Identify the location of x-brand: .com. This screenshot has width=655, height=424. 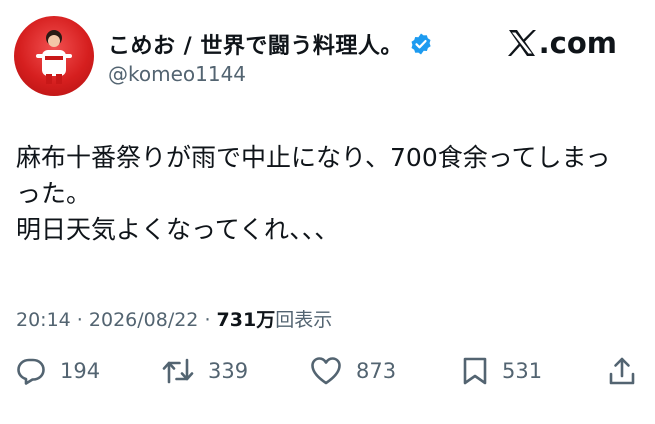
(562, 43).